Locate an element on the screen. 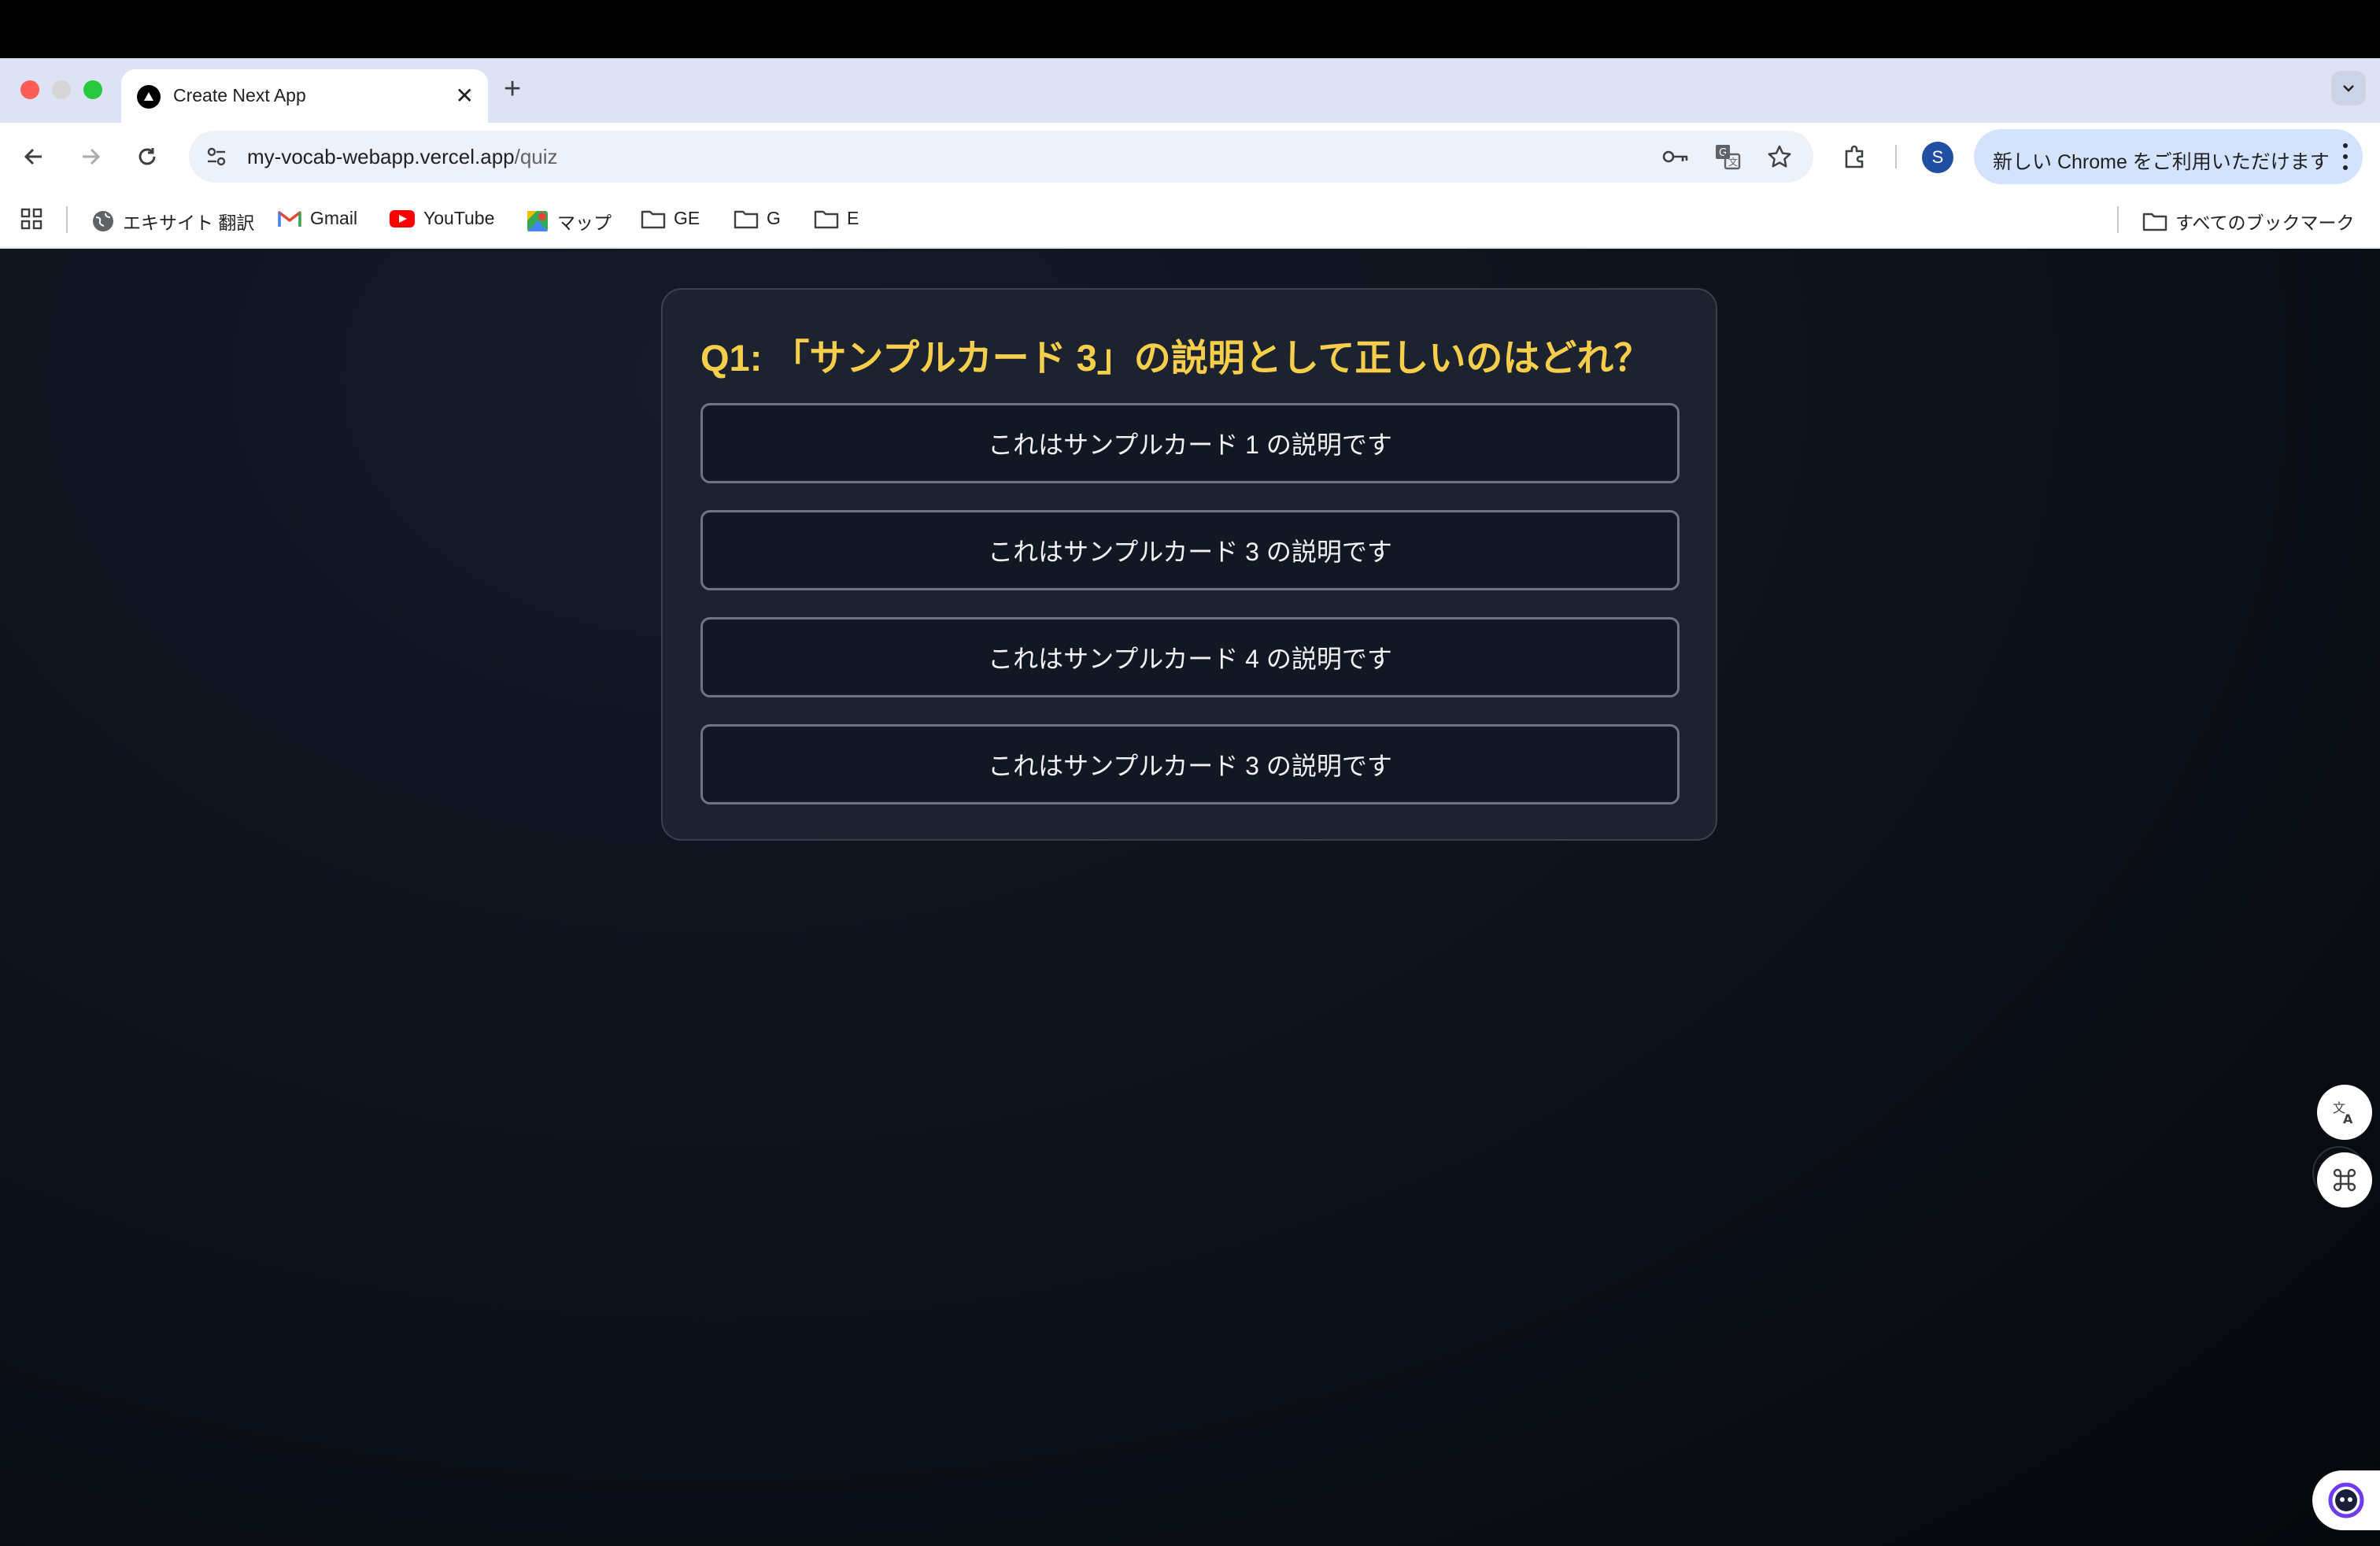 Image resolution: width=2380 pixels, height=1546 pixels. svg-text: A is located at coordinates (2348, 1118).